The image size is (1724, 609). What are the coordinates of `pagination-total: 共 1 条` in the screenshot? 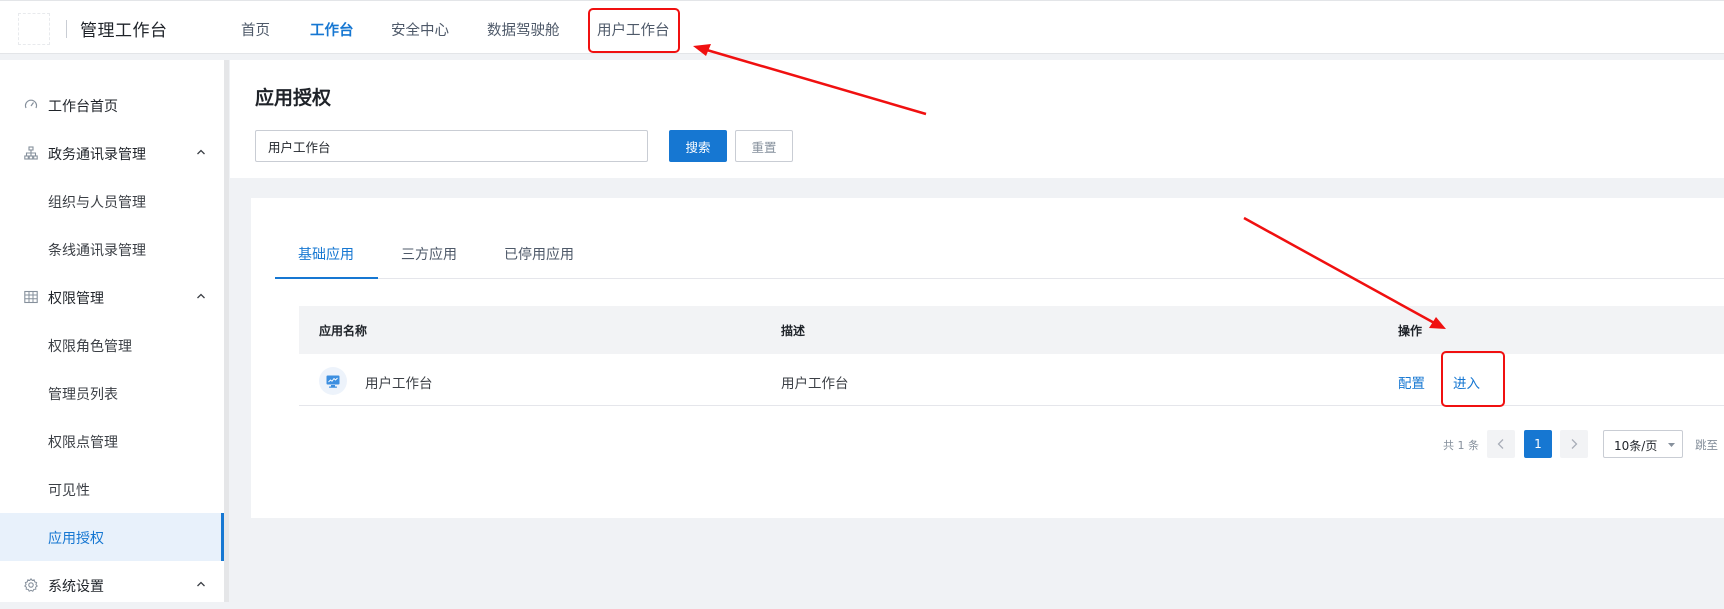 It's located at (1461, 445).